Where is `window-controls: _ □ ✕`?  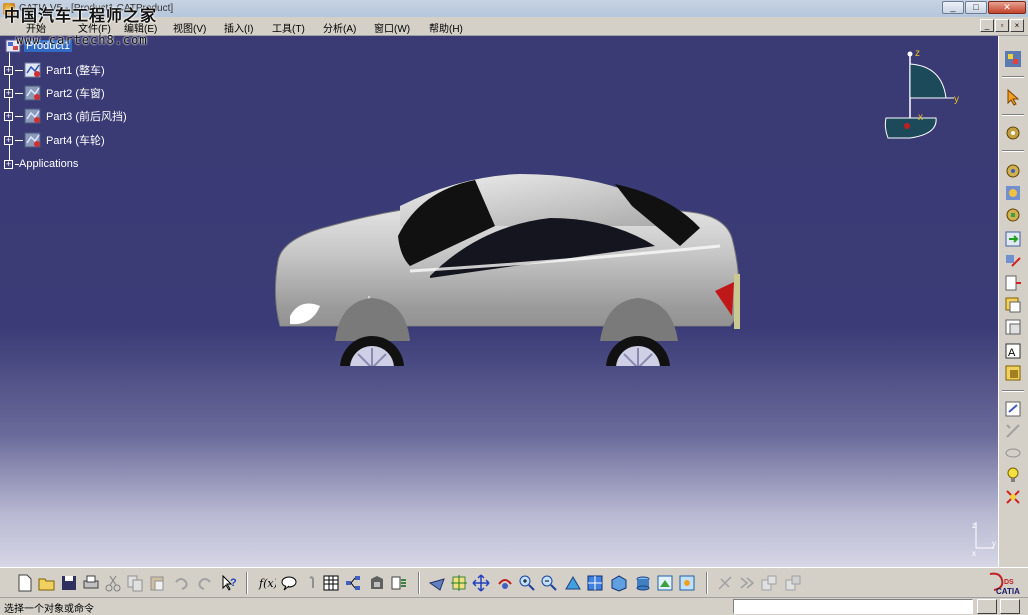
window-controls: _ □ ✕ is located at coordinates (984, 7).